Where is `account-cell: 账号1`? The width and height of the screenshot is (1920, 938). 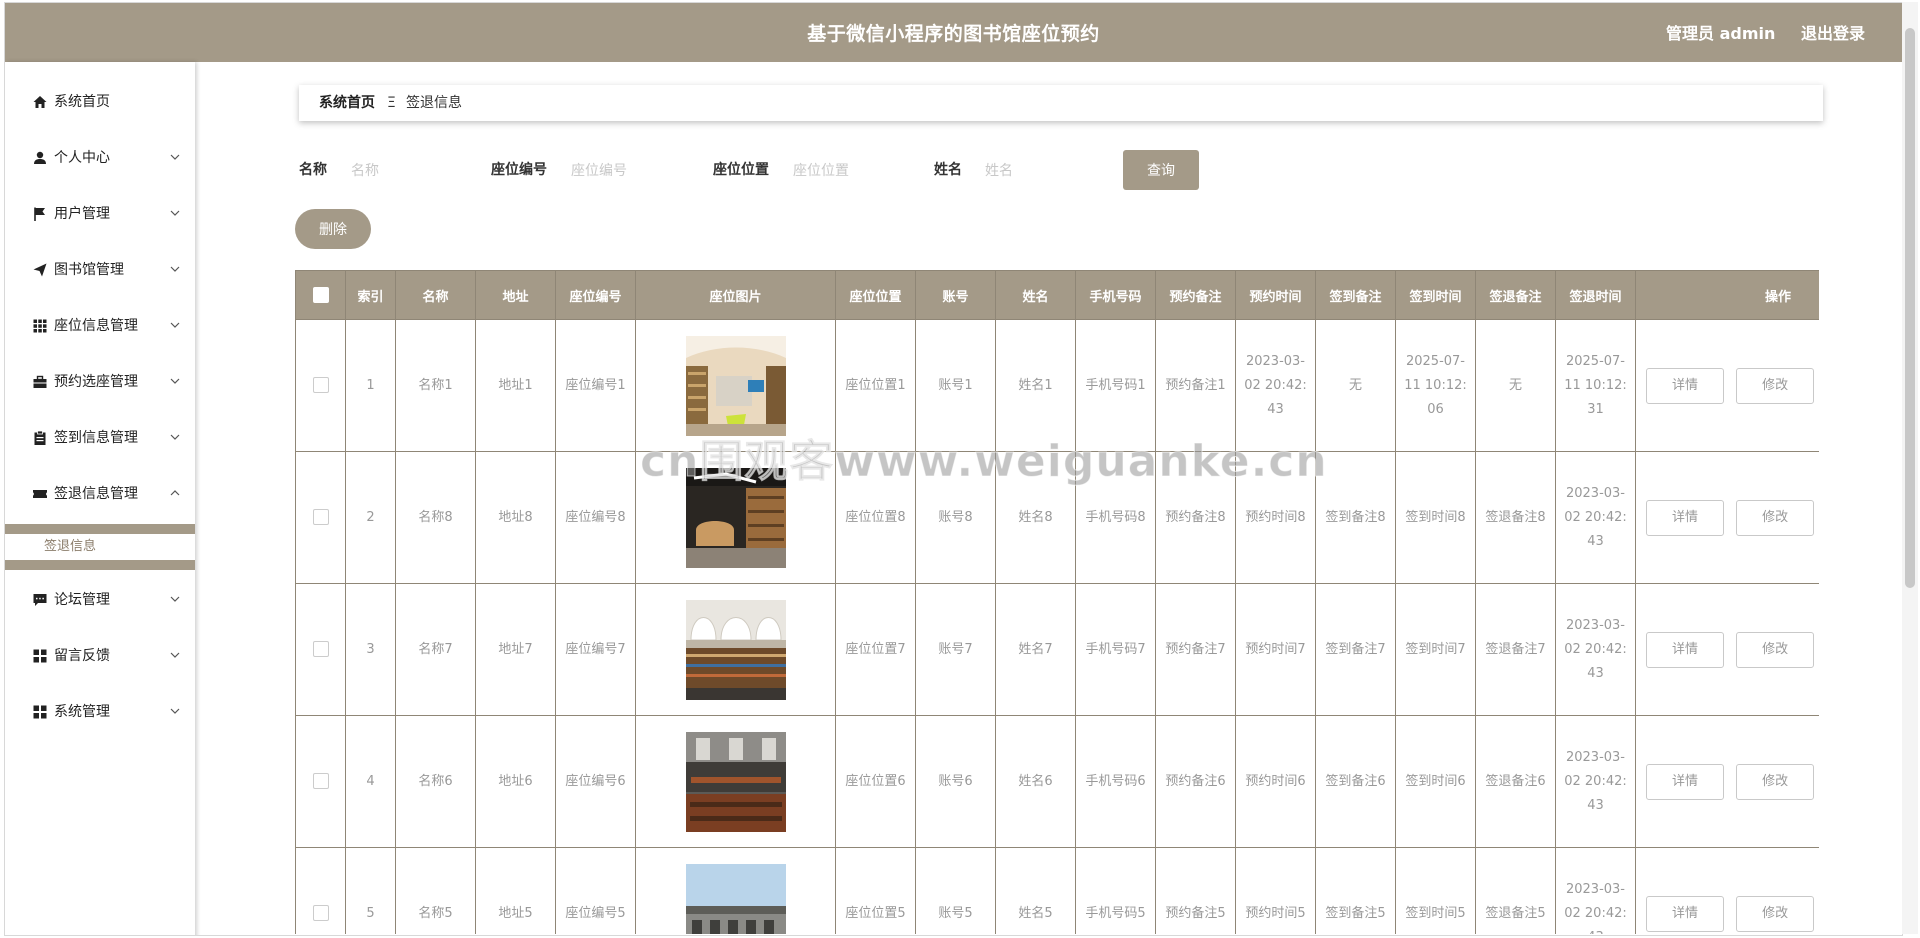 account-cell: 账号1 is located at coordinates (955, 385).